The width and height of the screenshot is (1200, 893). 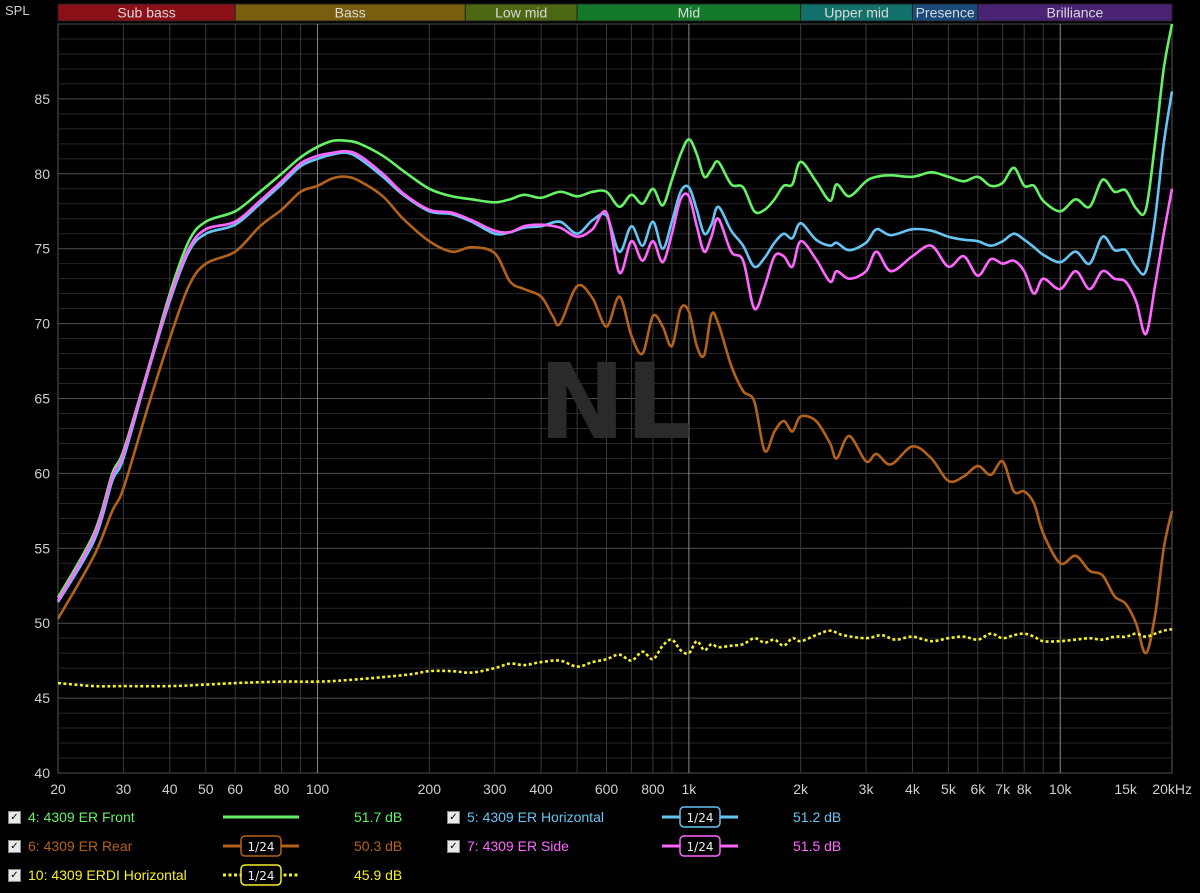 What do you see at coordinates (1126, 789) in the screenshot?
I see `x-tick-label: 15k` at bounding box center [1126, 789].